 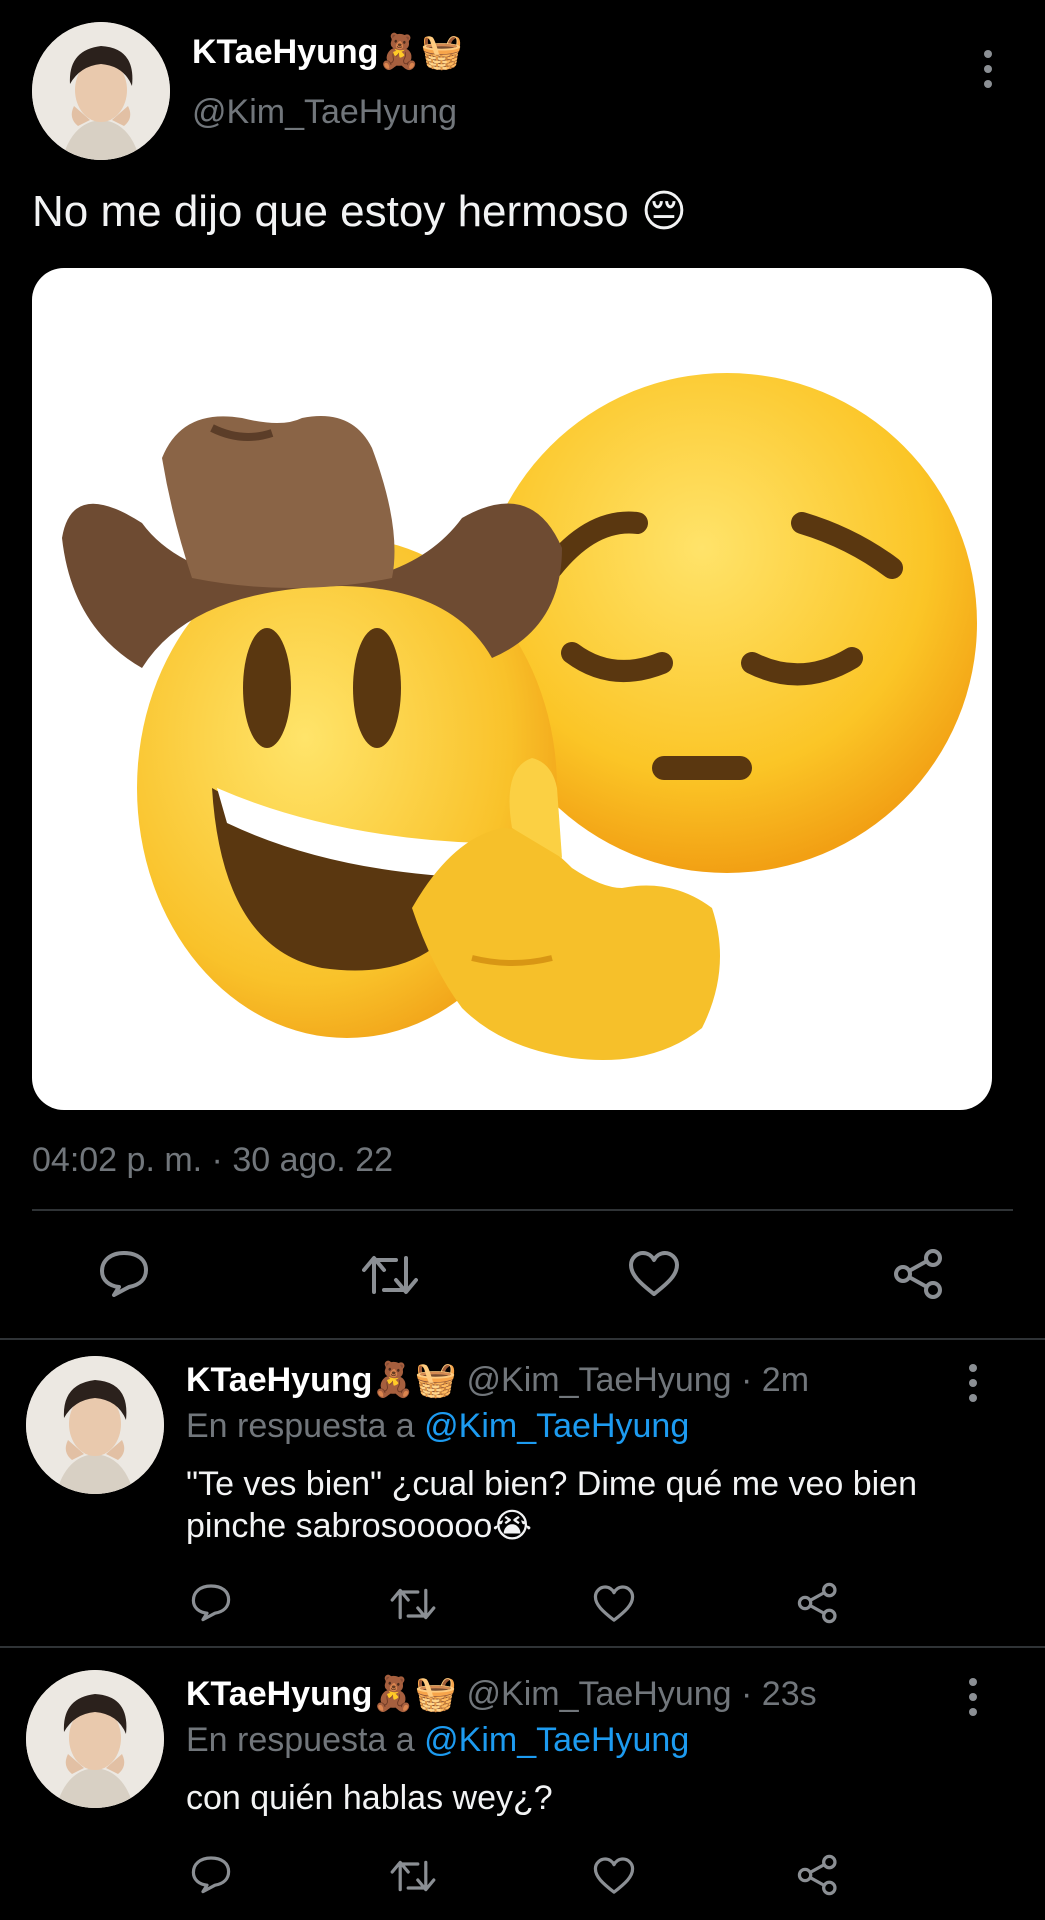 What do you see at coordinates (359, 1526) in the screenshot?
I see `reply-text-line: pinche sabrosooooo😭` at bounding box center [359, 1526].